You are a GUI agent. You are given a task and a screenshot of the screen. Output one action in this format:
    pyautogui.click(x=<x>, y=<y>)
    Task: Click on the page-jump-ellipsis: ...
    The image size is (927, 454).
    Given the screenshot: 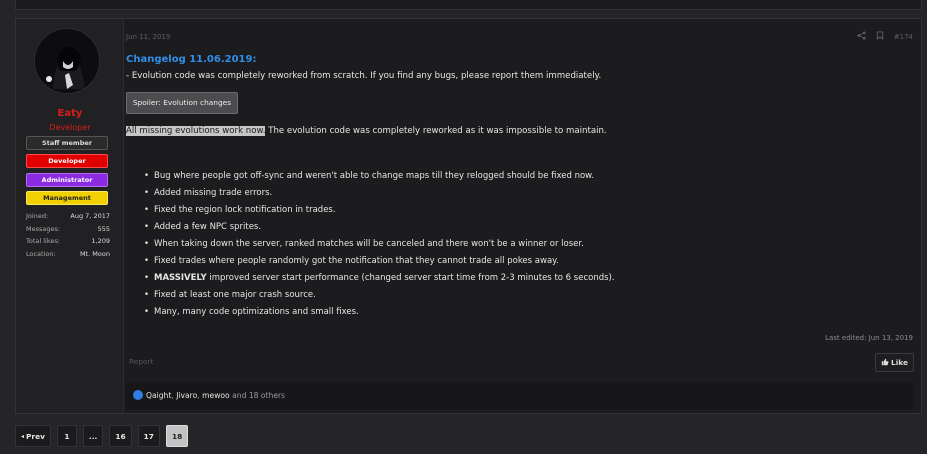 What is the action you would take?
    pyautogui.click(x=93, y=436)
    